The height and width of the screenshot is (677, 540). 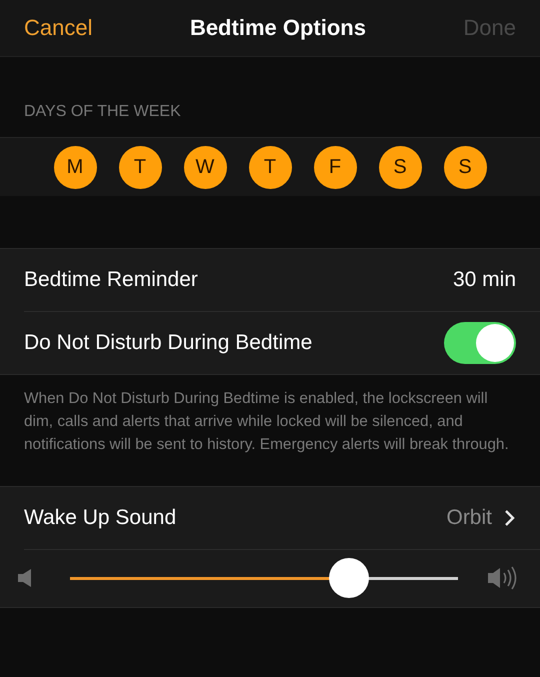 What do you see at coordinates (278, 28) in the screenshot?
I see `page-title: Bedtime Options` at bounding box center [278, 28].